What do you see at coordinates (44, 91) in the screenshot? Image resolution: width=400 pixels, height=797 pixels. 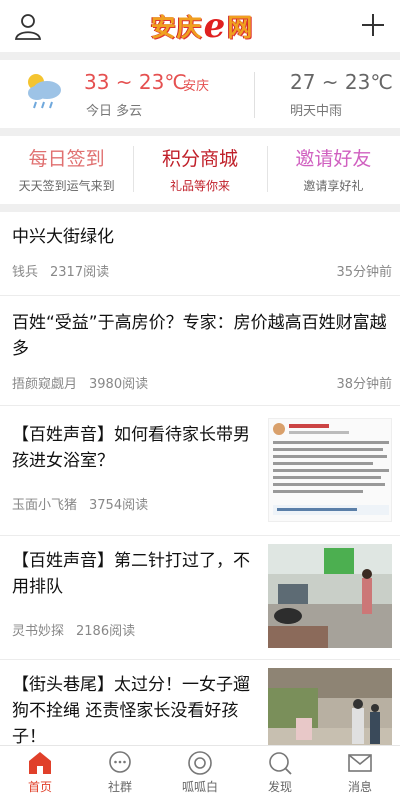 I see `cloud-rain-sun-icon` at bounding box center [44, 91].